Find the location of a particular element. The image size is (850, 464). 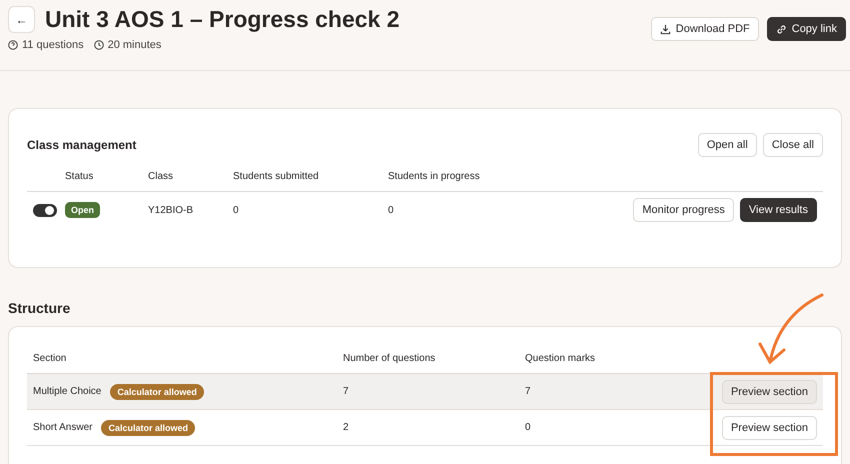

section-title: Structure is located at coordinates (40, 308).